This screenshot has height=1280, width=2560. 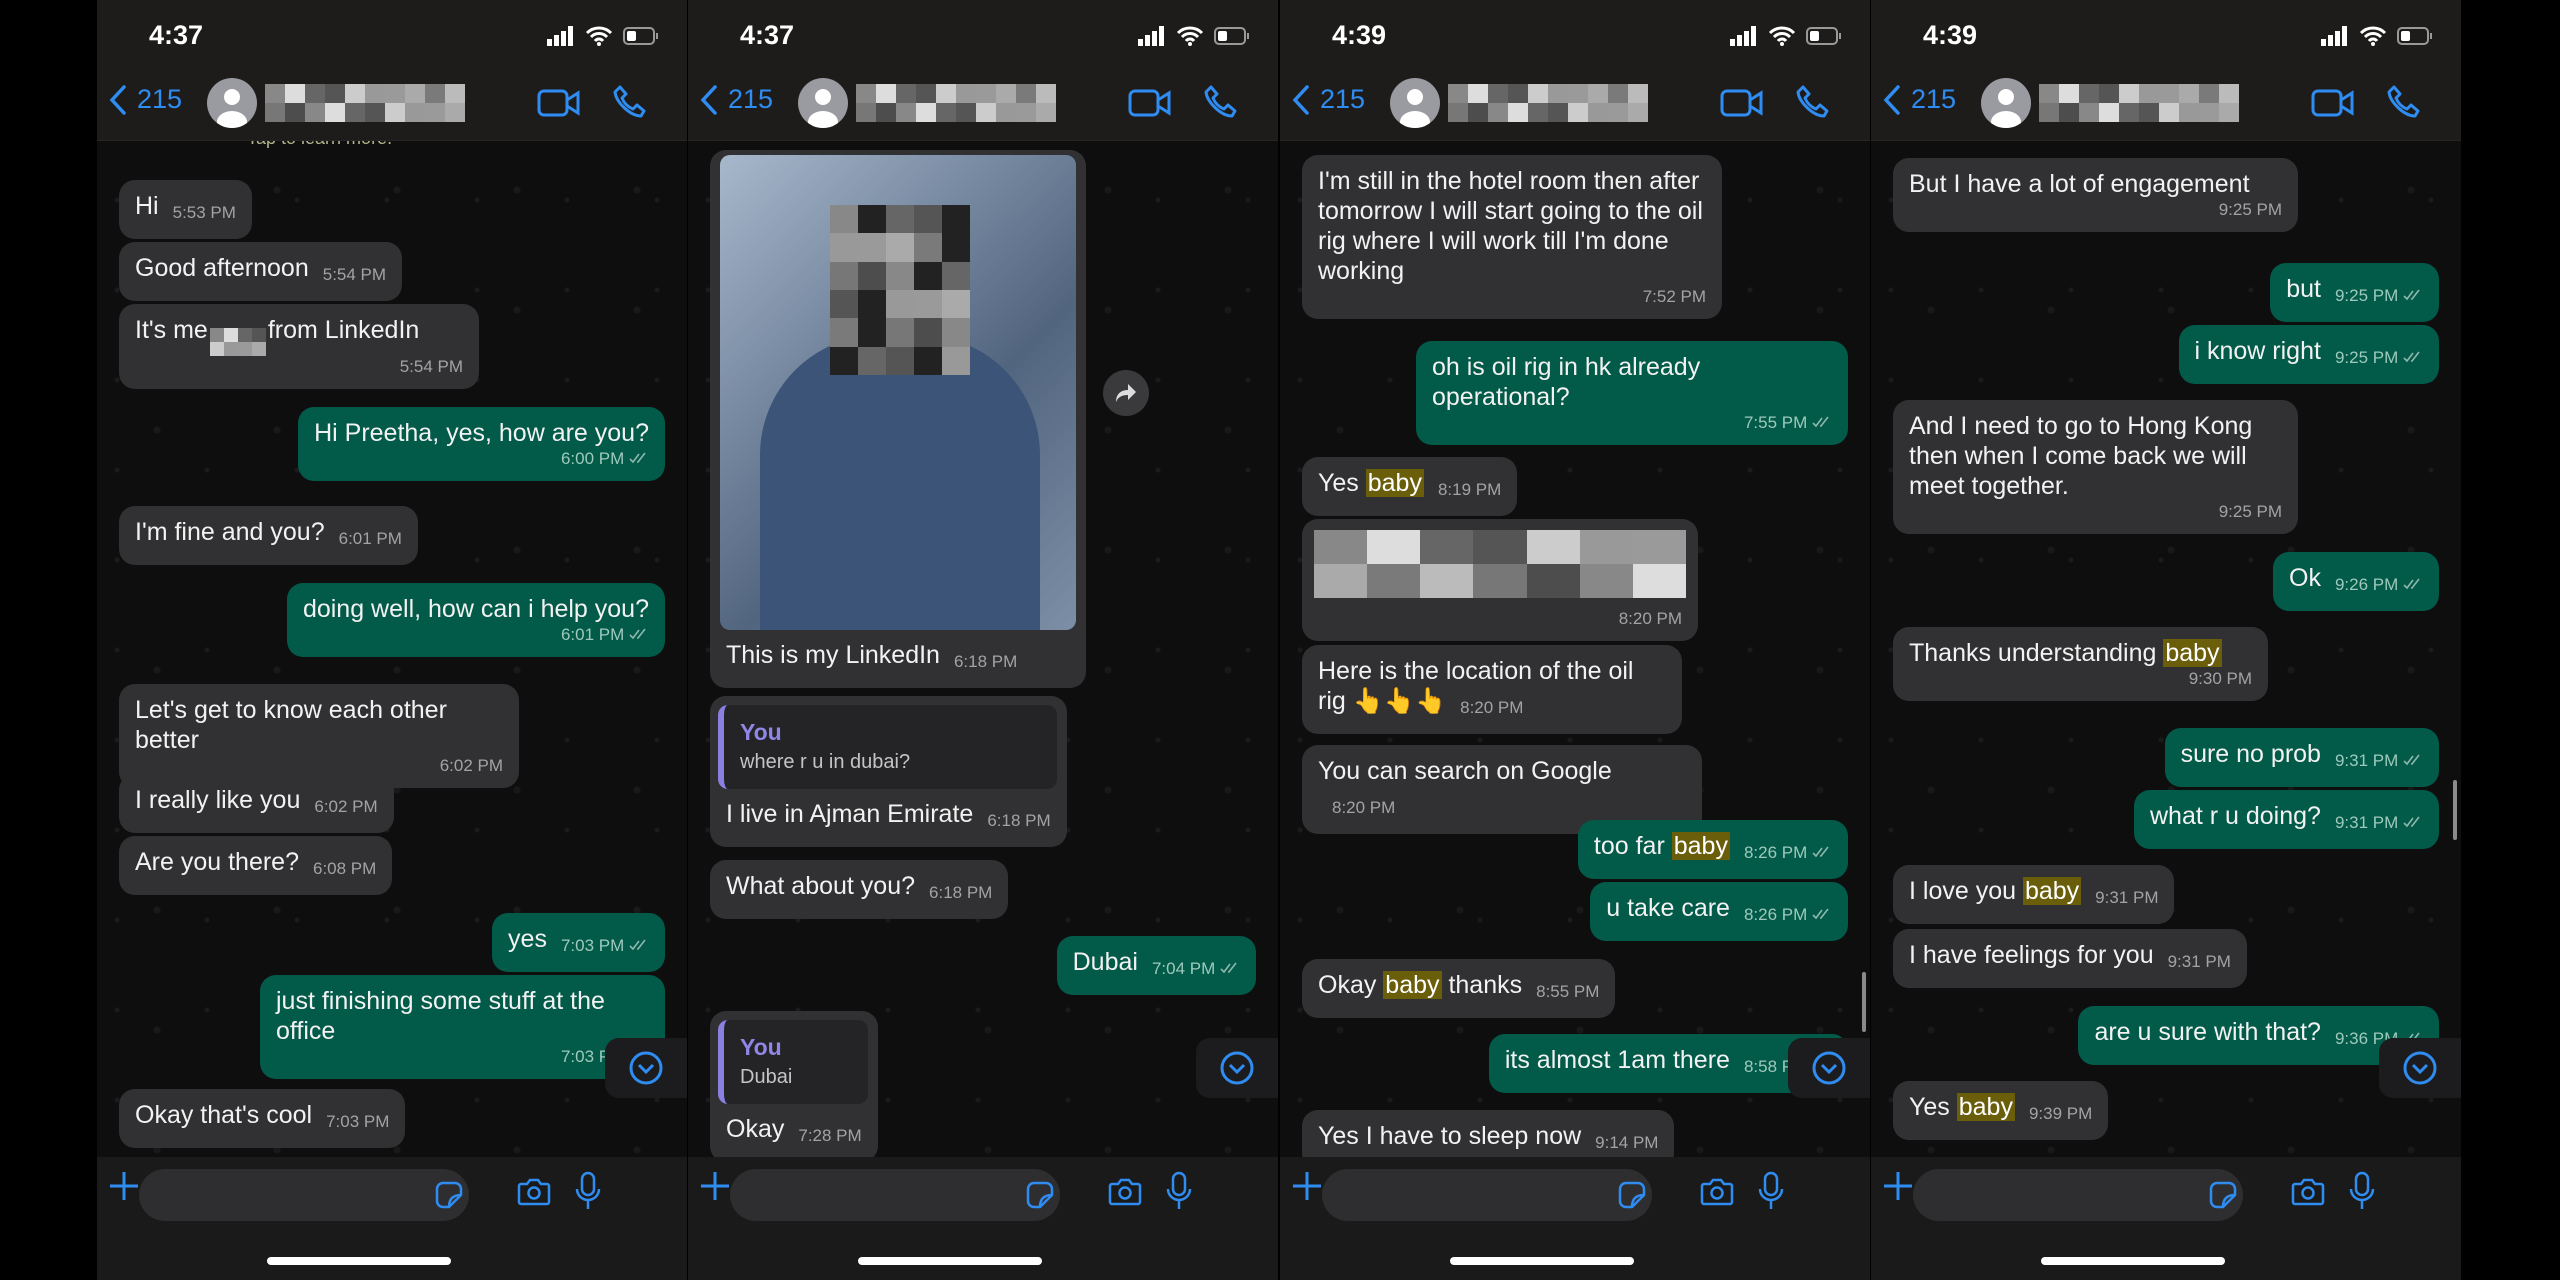 What do you see at coordinates (2308, 354) in the screenshot?
I see `outgoing-message: i know right 9:25 PM` at bounding box center [2308, 354].